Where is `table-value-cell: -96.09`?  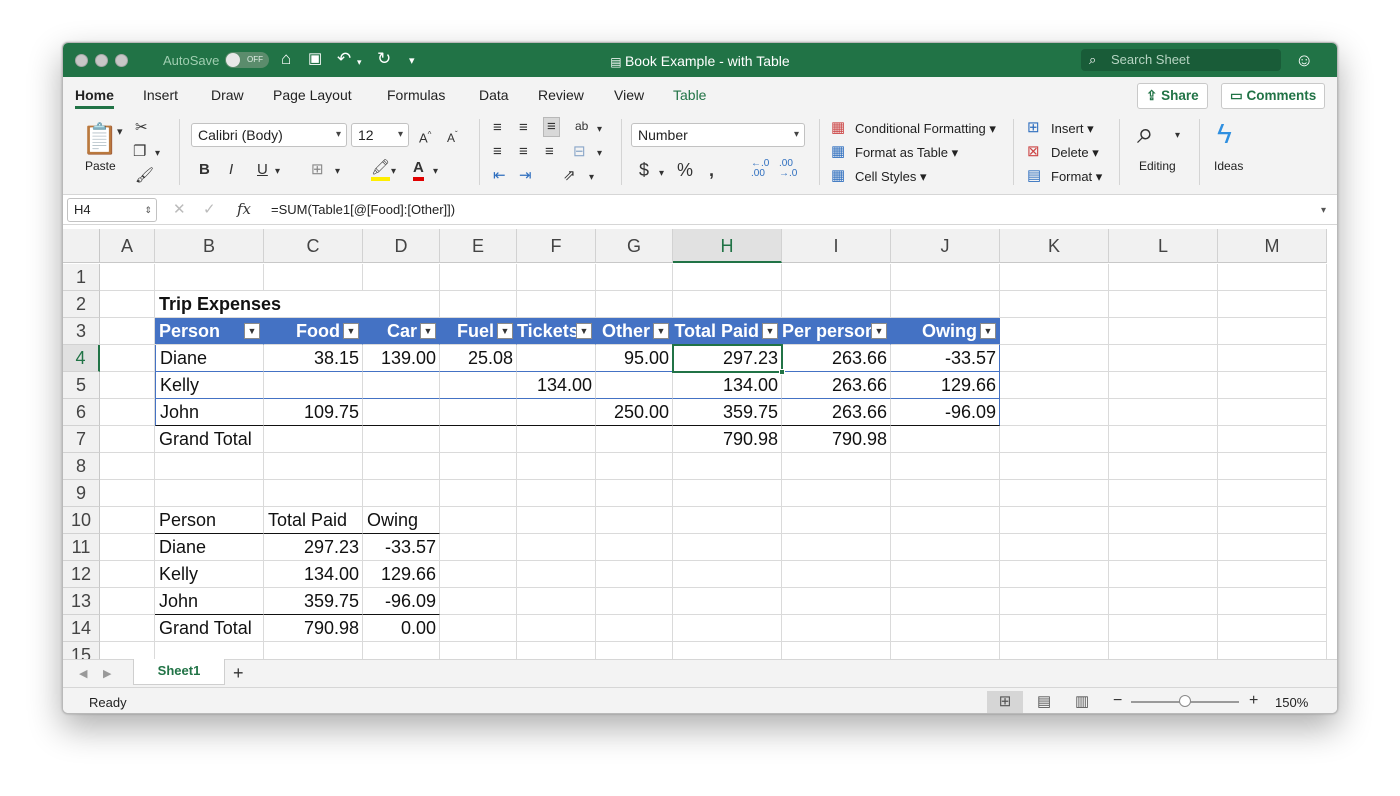
table-value-cell: -96.09 is located at coordinates (945, 412).